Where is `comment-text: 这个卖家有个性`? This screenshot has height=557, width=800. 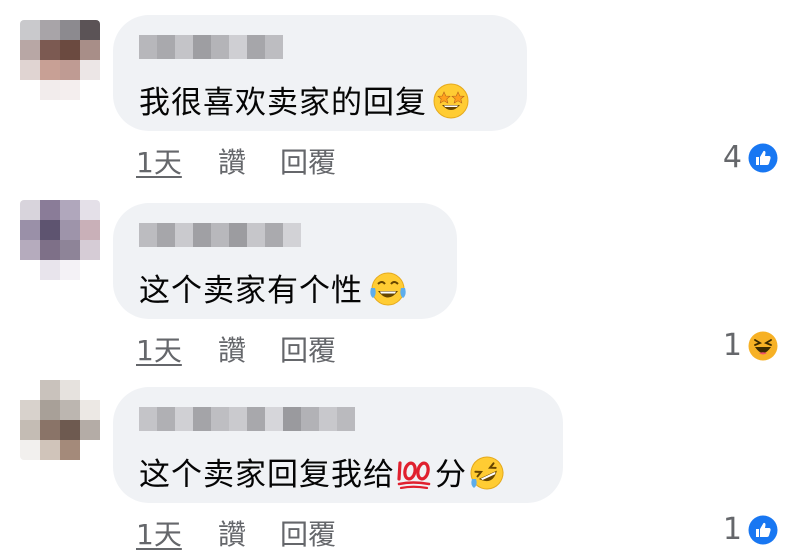 comment-text: 这个卖家有个性 is located at coordinates (273, 290).